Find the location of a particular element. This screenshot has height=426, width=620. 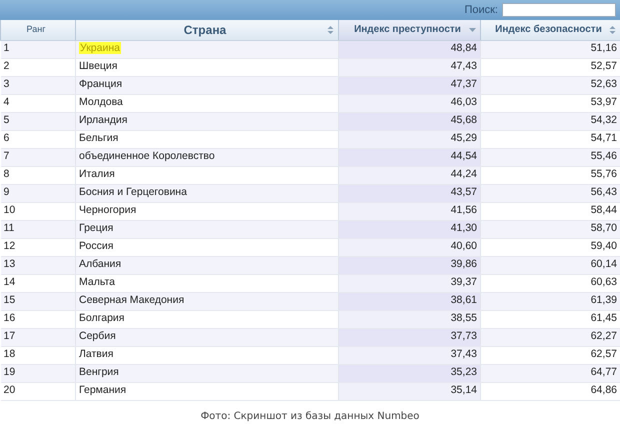

table-cell: 4 is located at coordinates (38, 103).